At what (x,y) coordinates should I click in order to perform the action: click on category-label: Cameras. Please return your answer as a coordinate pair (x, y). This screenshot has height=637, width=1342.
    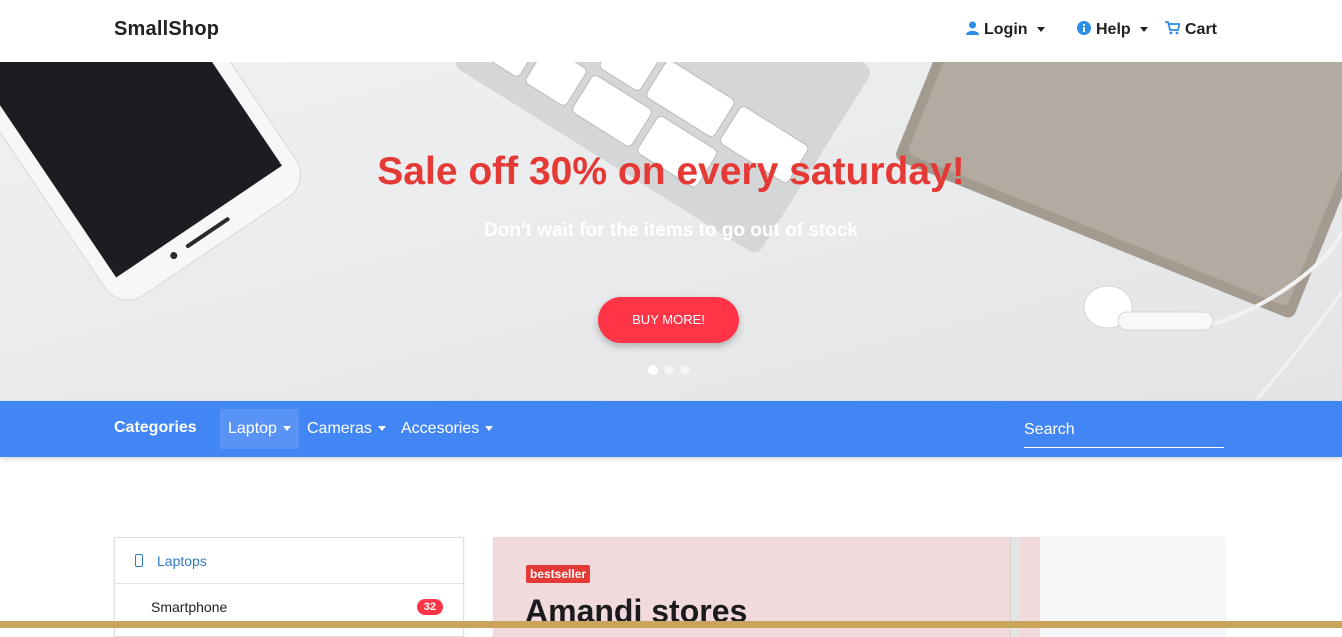
    Looking at the image, I should click on (339, 428).